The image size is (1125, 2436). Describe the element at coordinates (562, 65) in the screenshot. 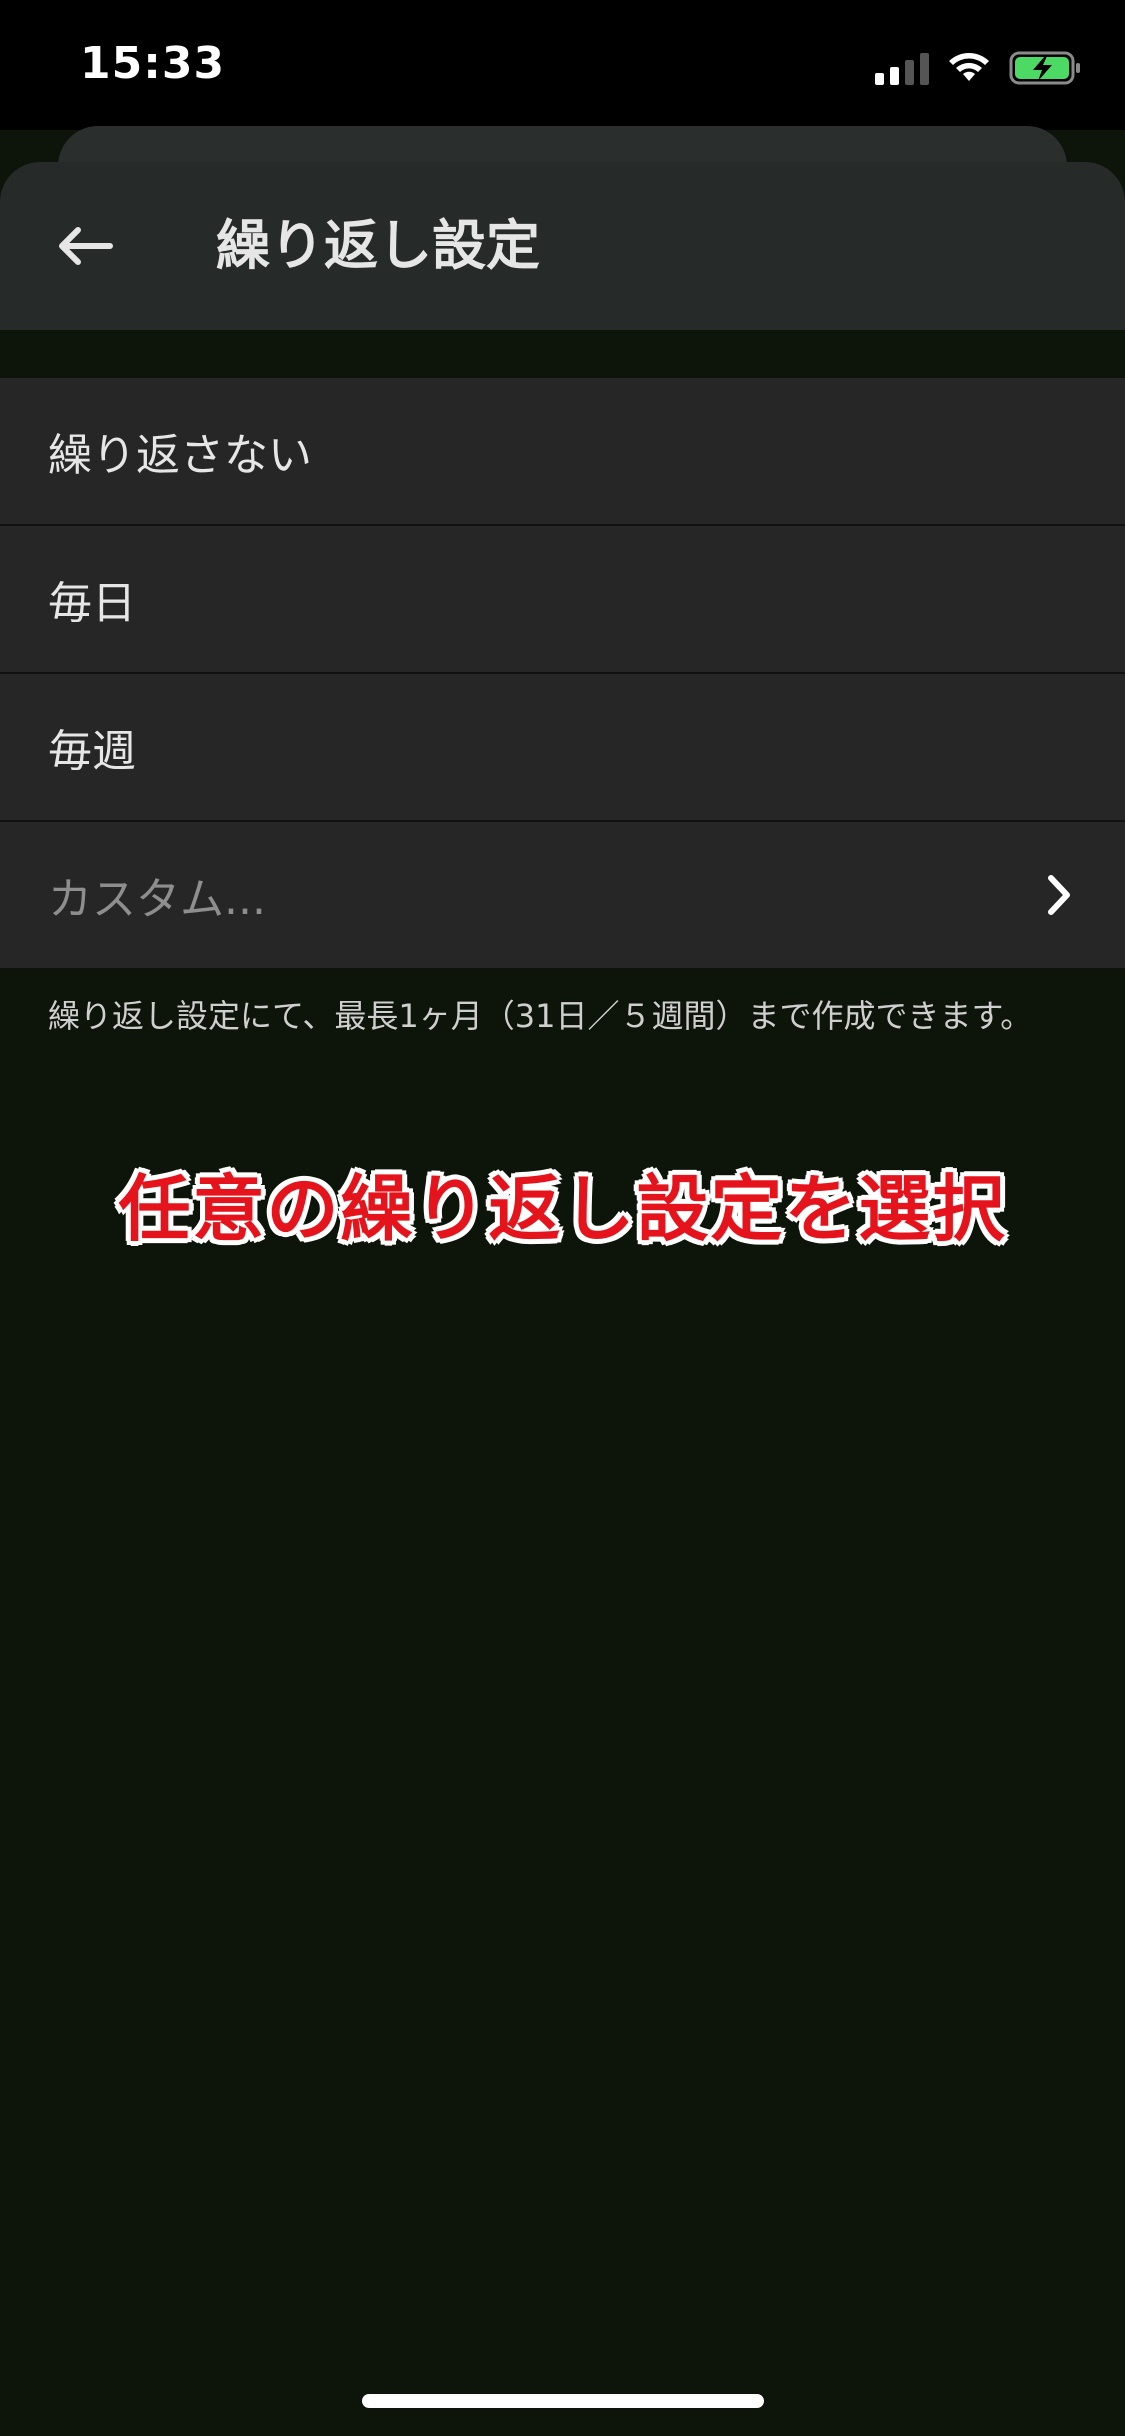

I see `status-bar: 15:33` at that location.